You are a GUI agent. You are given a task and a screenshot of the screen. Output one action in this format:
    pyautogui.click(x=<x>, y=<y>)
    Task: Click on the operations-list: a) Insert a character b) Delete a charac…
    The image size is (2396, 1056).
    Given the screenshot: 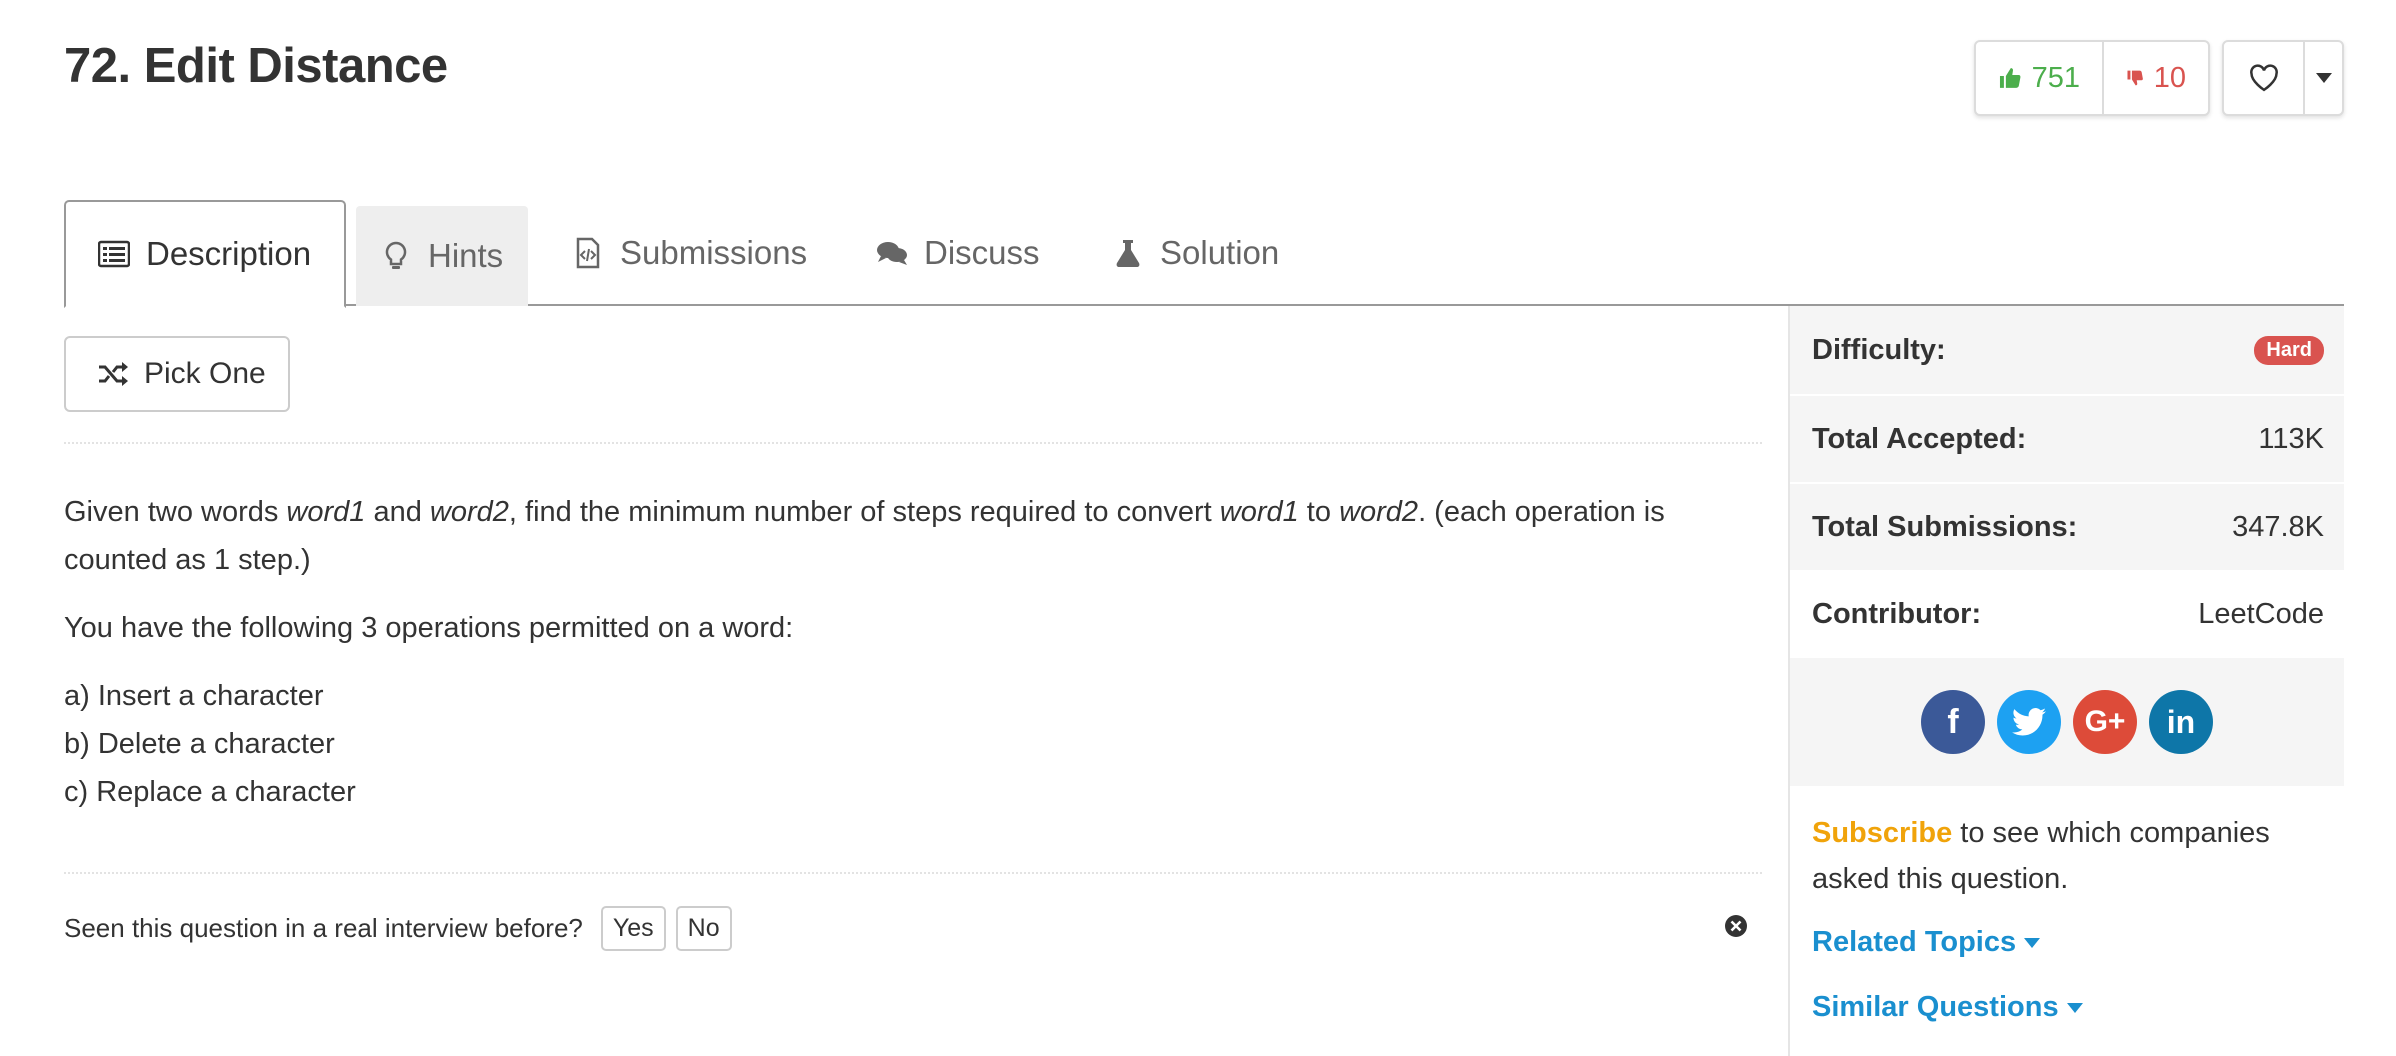 What is the action you would take?
    pyautogui.click(x=914, y=744)
    